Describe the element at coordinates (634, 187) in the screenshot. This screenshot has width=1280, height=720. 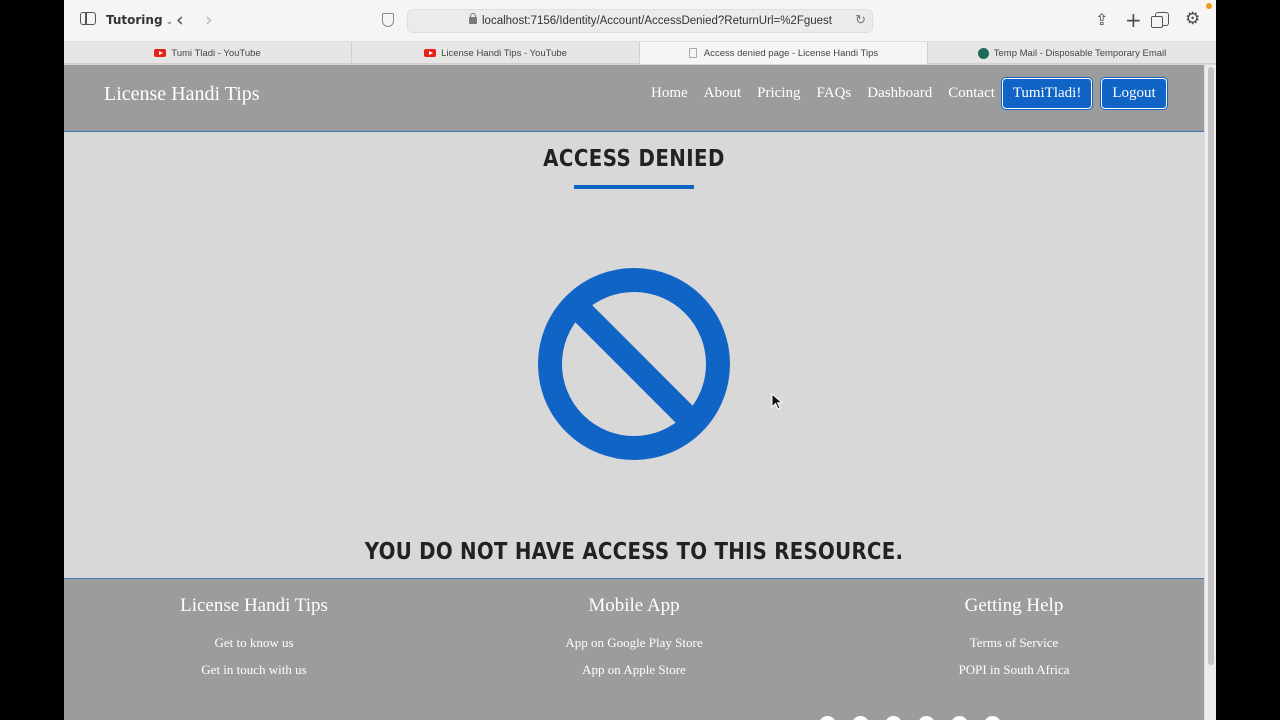
I see `title-underline` at that location.